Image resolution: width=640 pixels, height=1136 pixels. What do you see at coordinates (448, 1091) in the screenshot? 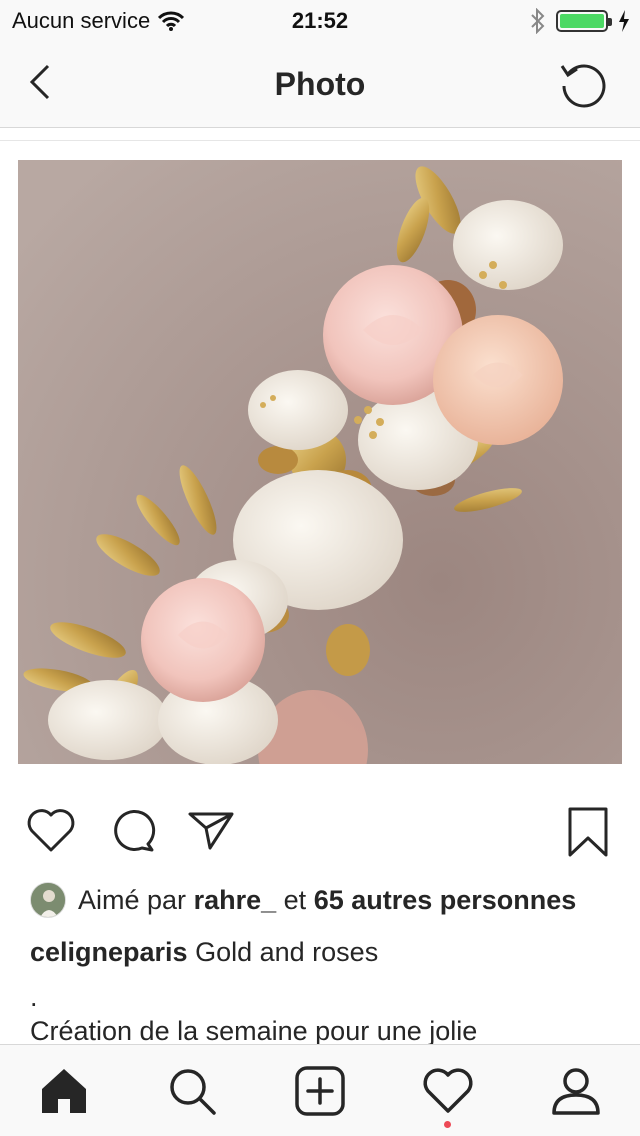
I see `activity-heart-icon` at bounding box center [448, 1091].